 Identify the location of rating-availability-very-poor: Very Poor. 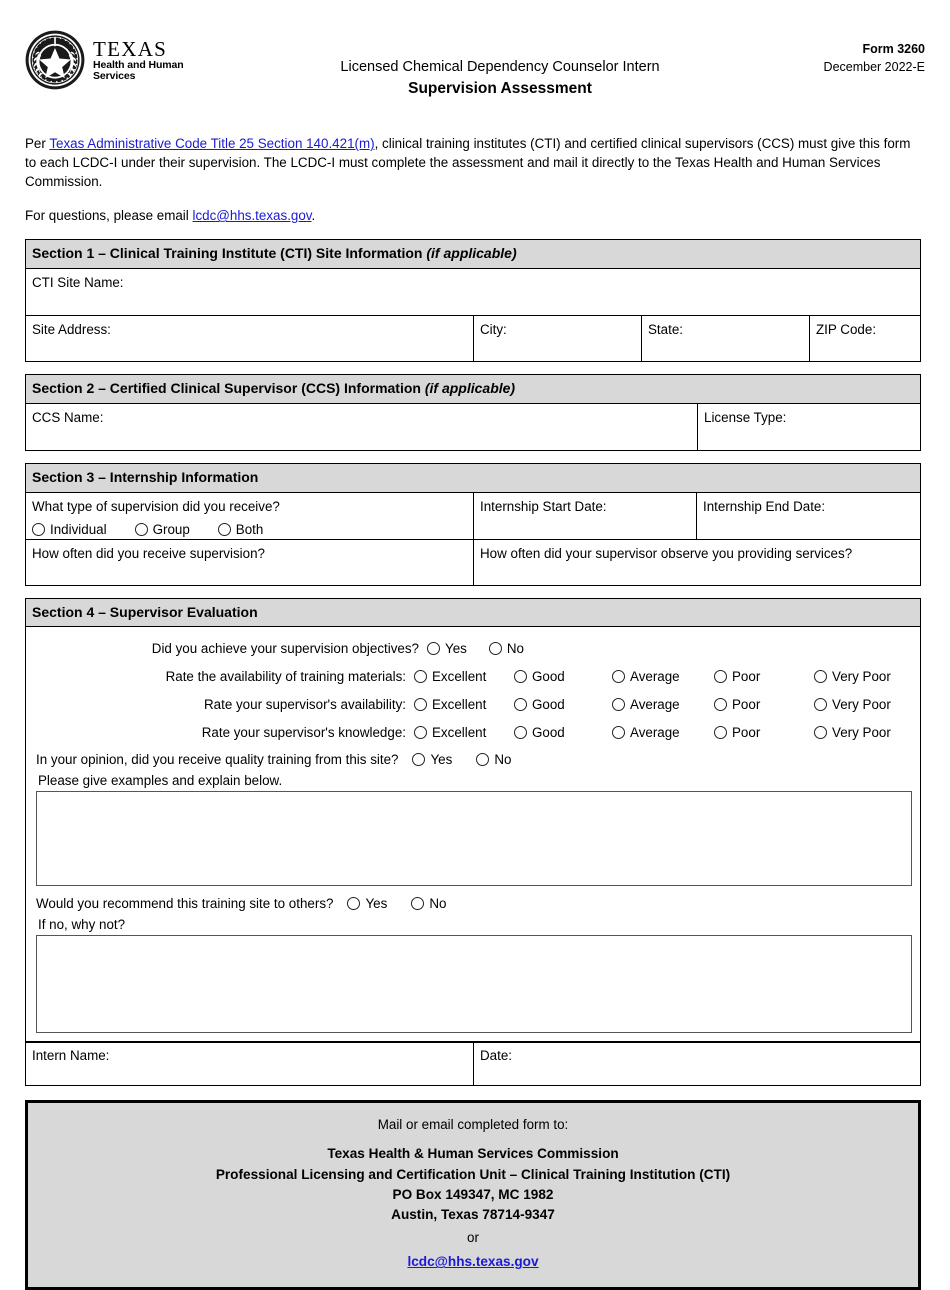
(864, 704).